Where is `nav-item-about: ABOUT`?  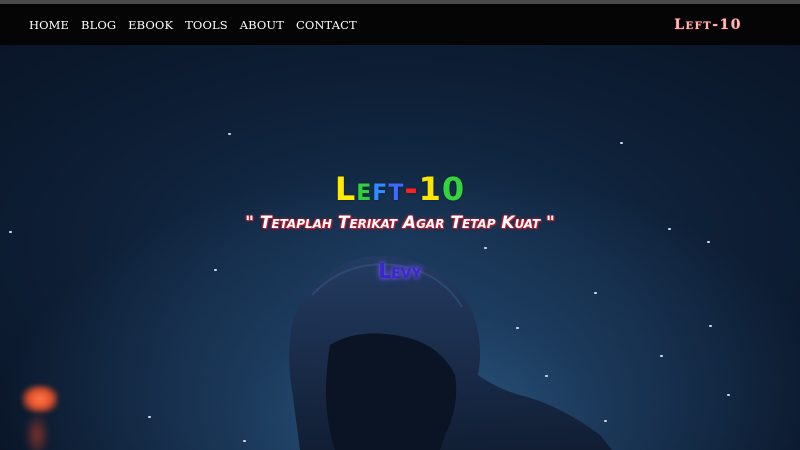
nav-item-about: ABOUT is located at coordinates (262, 25).